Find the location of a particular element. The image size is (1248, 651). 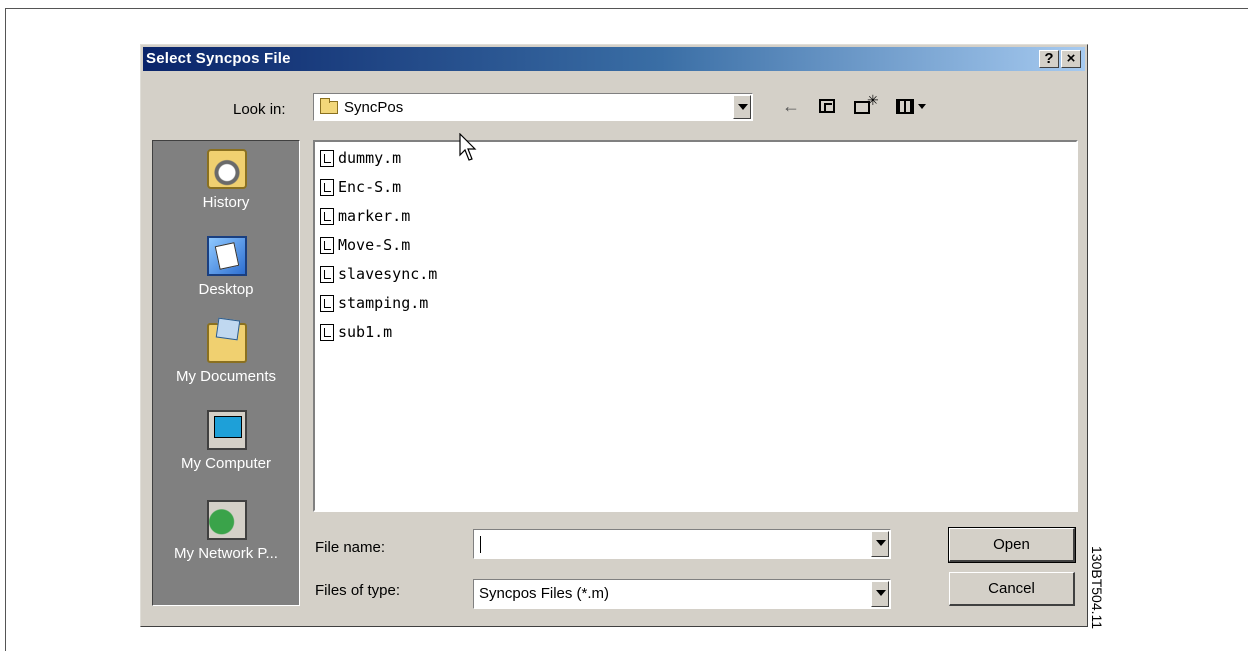

files-of-type-label: Files of type: is located at coordinates (358, 590).